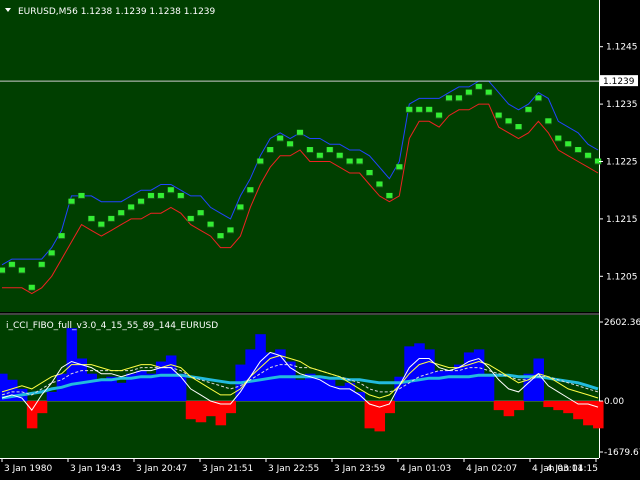 Image resolution: width=640 pixels, height=480 pixels. What do you see at coordinates (619, 82) in the screenshot?
I see `current-price-label: 1.1239` at bounding box center [619, 82].